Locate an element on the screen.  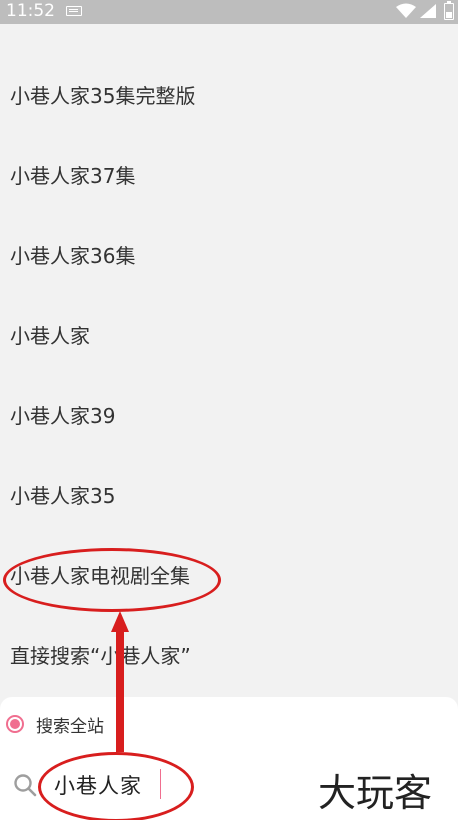
text-caret is located at coordinates (160, 784).